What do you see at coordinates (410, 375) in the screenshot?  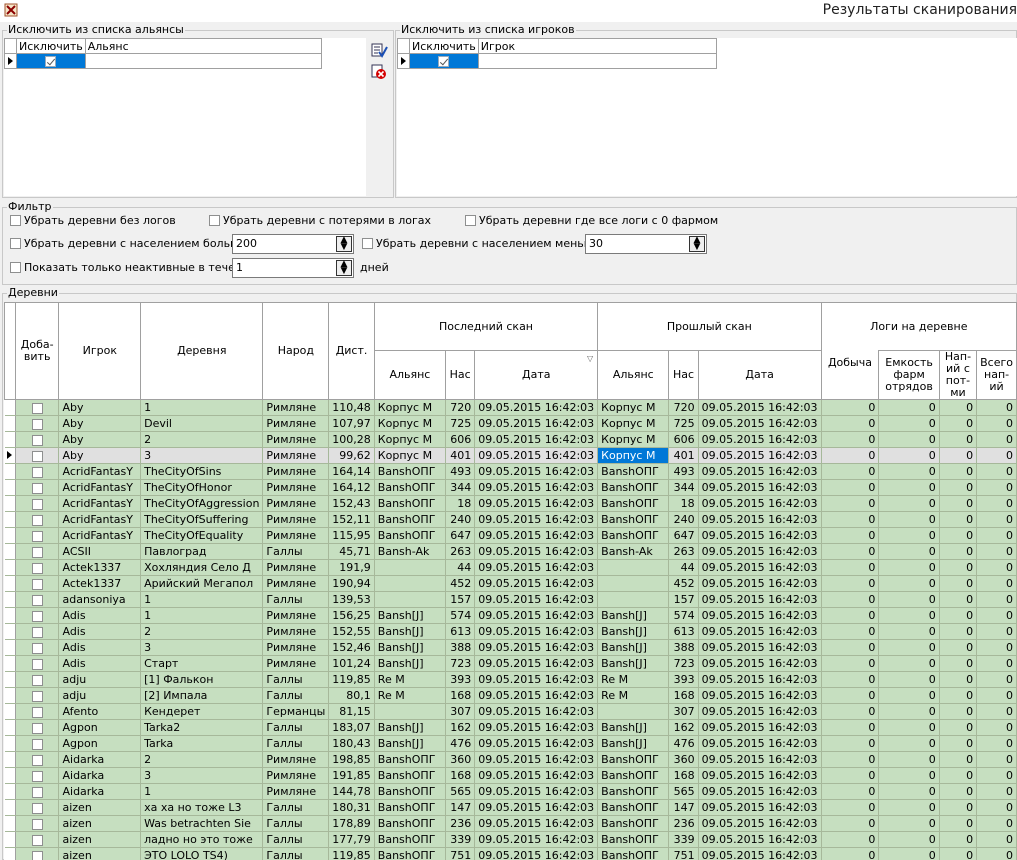 I see `col-last-alliance: Альянс` at bounding box center [410, 375].